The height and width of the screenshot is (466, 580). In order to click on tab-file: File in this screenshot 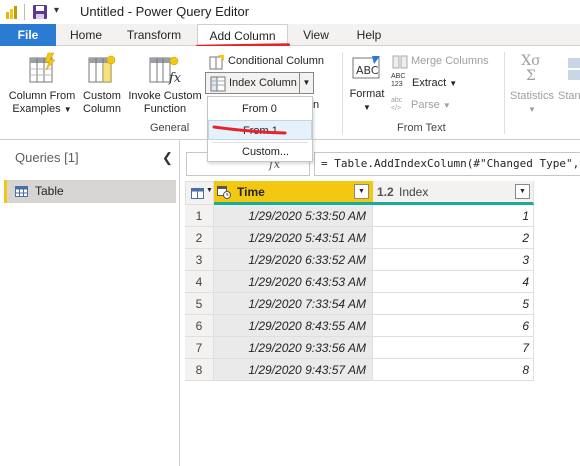, I will do `click(28, 35)`.